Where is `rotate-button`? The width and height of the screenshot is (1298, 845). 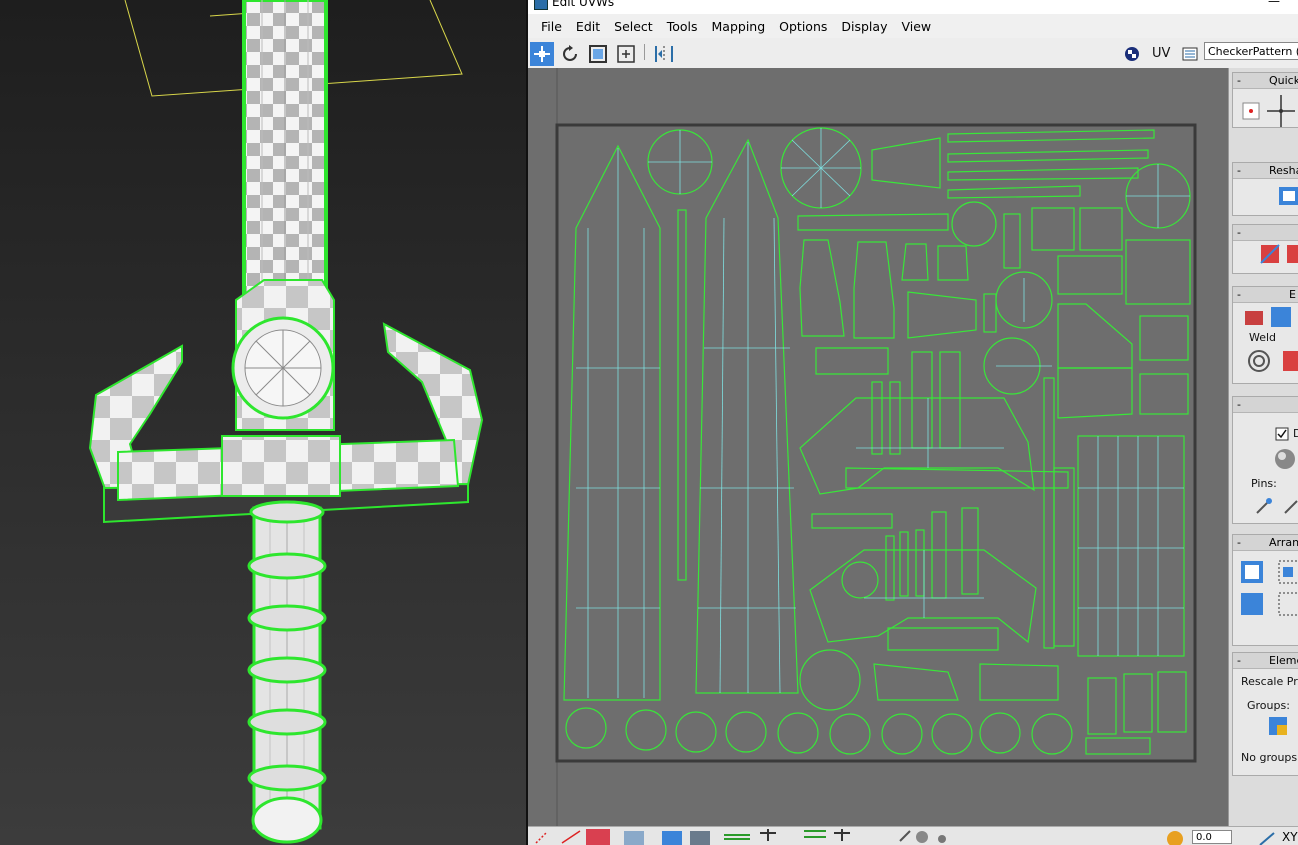
rotate-button is located at coordinates (570, 54).